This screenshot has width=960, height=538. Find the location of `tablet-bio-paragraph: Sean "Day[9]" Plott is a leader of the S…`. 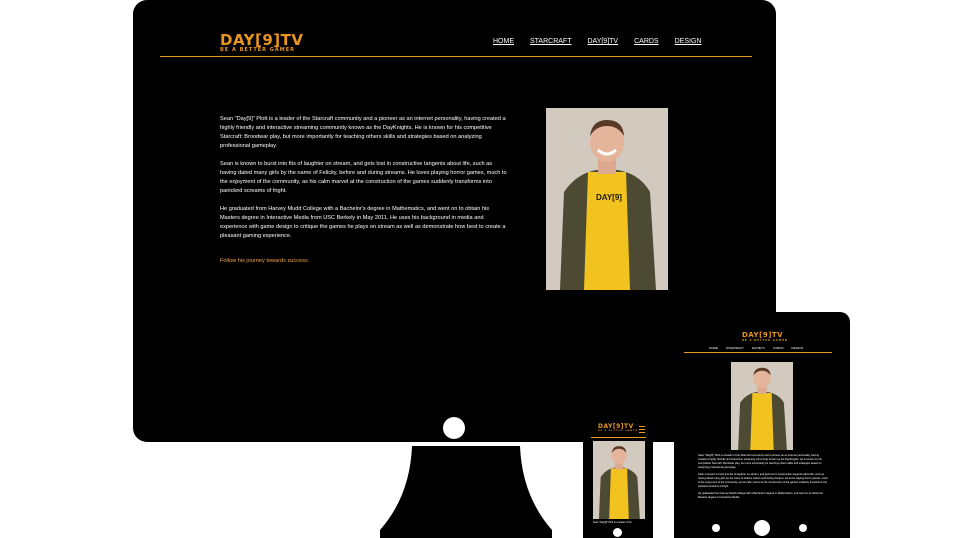

tablet-bio-paragraph: Sean "Day[9]" Plott is a leader of the S… is located at coordinates (760, 461).